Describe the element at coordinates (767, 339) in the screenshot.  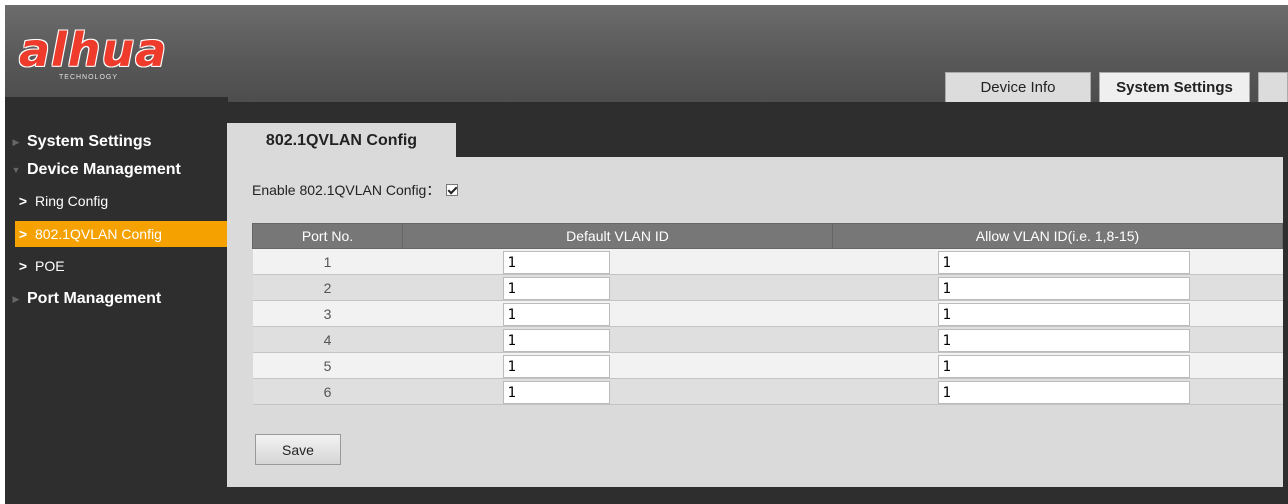
I see `table-row: 4 1 1` at that location.